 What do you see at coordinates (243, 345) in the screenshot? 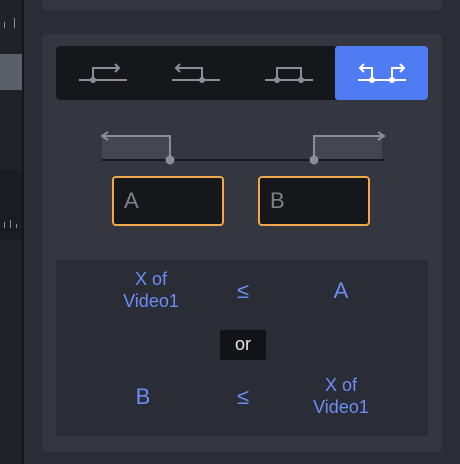
I see `or-conjunction: or` at bounding box center [243, 345].